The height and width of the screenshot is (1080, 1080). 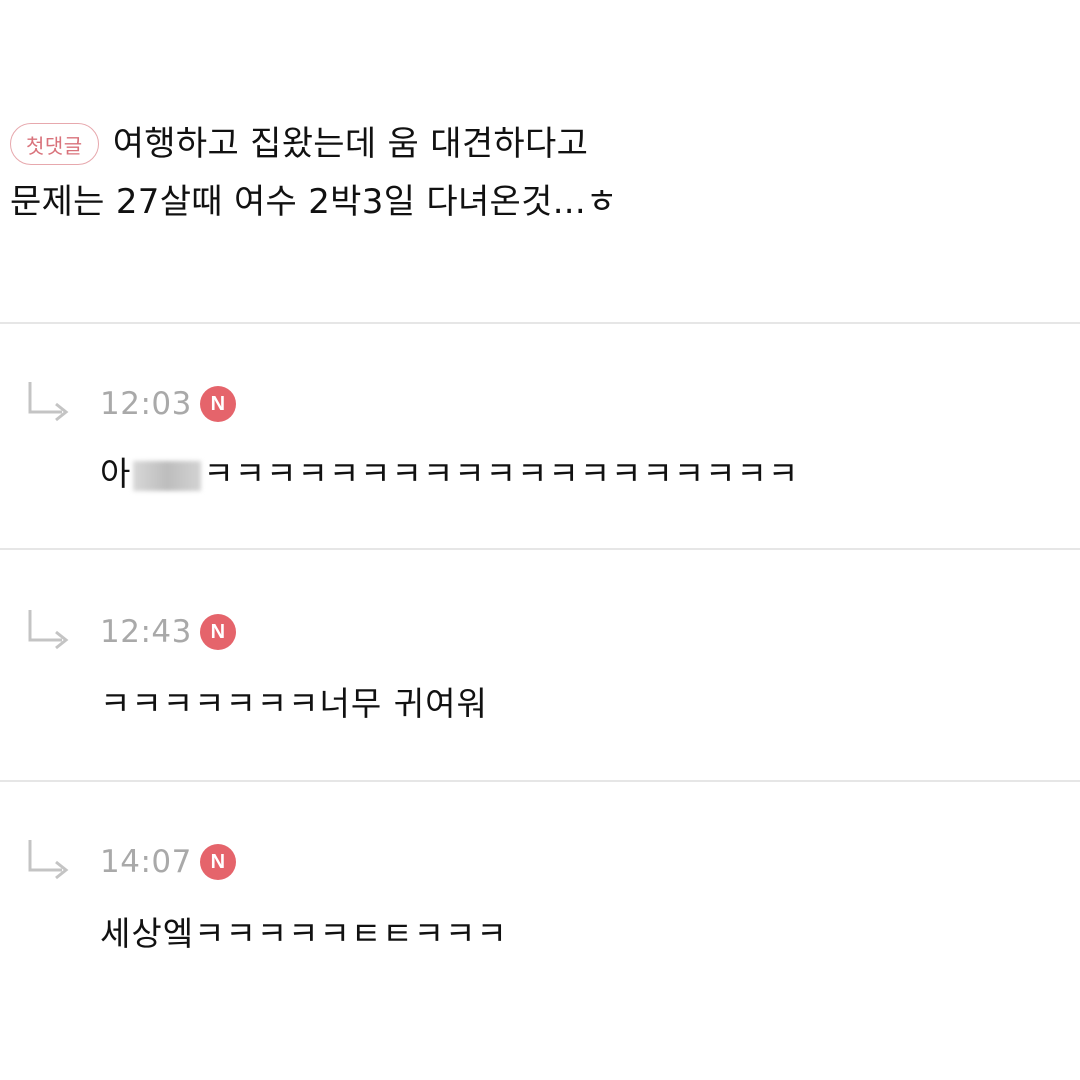 What do you see at coordinates (314, 202) in the screenshot?
I see `comment-text-line-2: 문제는 27살때 여수 2박3일 다녀온것...ㅎ` at bounding box center [314, 202].